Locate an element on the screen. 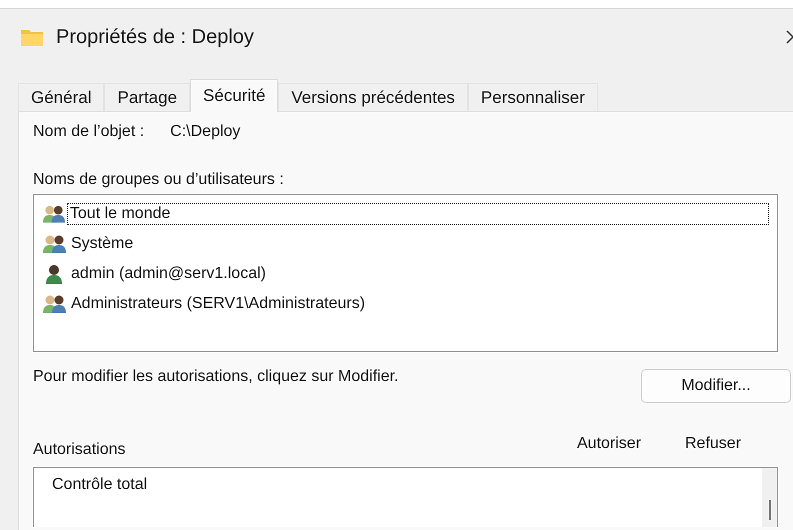 This screenshot has width=793, height=530. list-item: Tout le monde is located at coordinates (417, 214).